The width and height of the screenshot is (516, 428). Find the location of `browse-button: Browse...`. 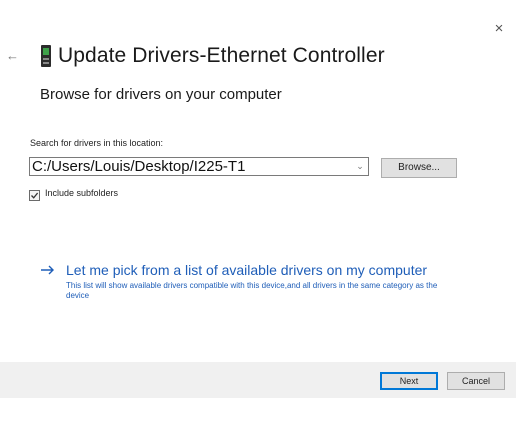

browse-button: Browse... is located at coordinates (419, 168).